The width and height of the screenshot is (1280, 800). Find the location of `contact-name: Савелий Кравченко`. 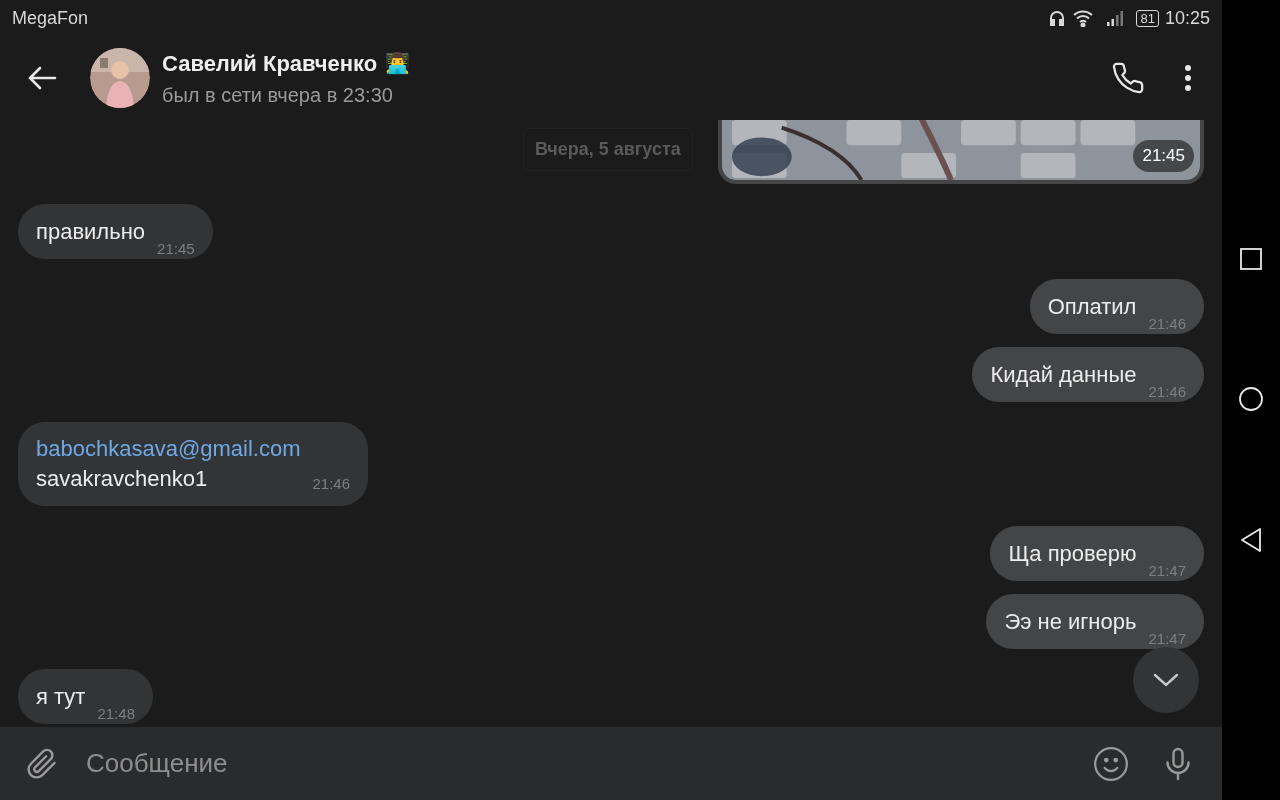

contact-name: Савелий Кравченко is located at coordinates (270, 63).